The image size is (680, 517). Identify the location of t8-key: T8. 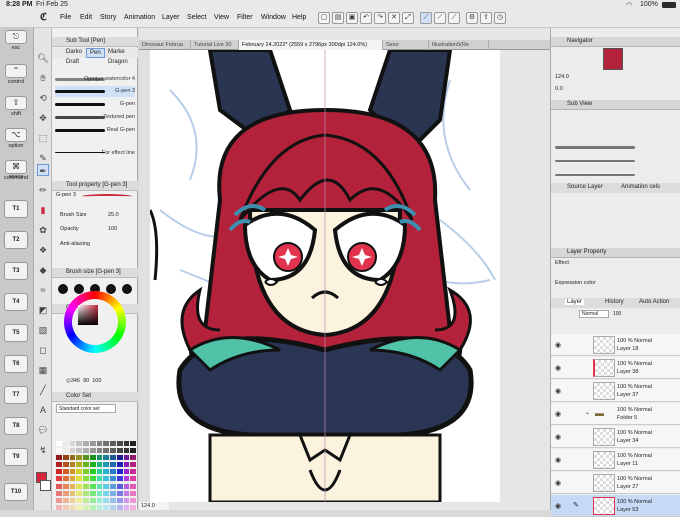
(16, 426).